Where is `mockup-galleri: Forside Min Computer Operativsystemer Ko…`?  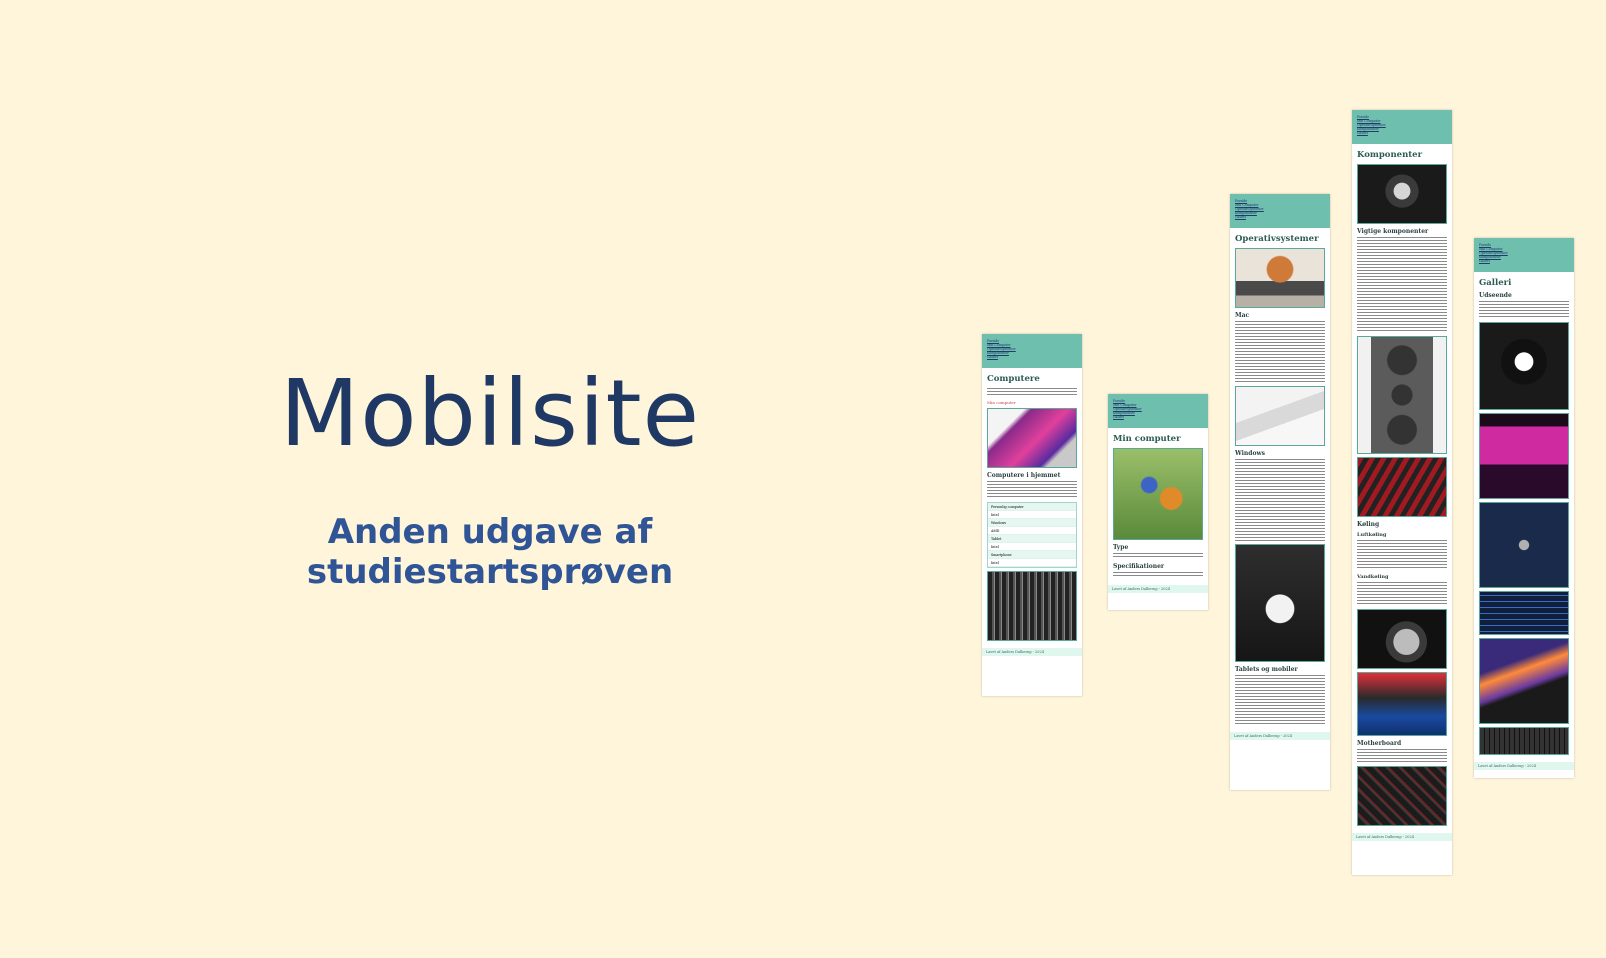
mockup-galleri: Forside Min Computer Operativsystemer Ko… is located at coordinates (1524, 508).